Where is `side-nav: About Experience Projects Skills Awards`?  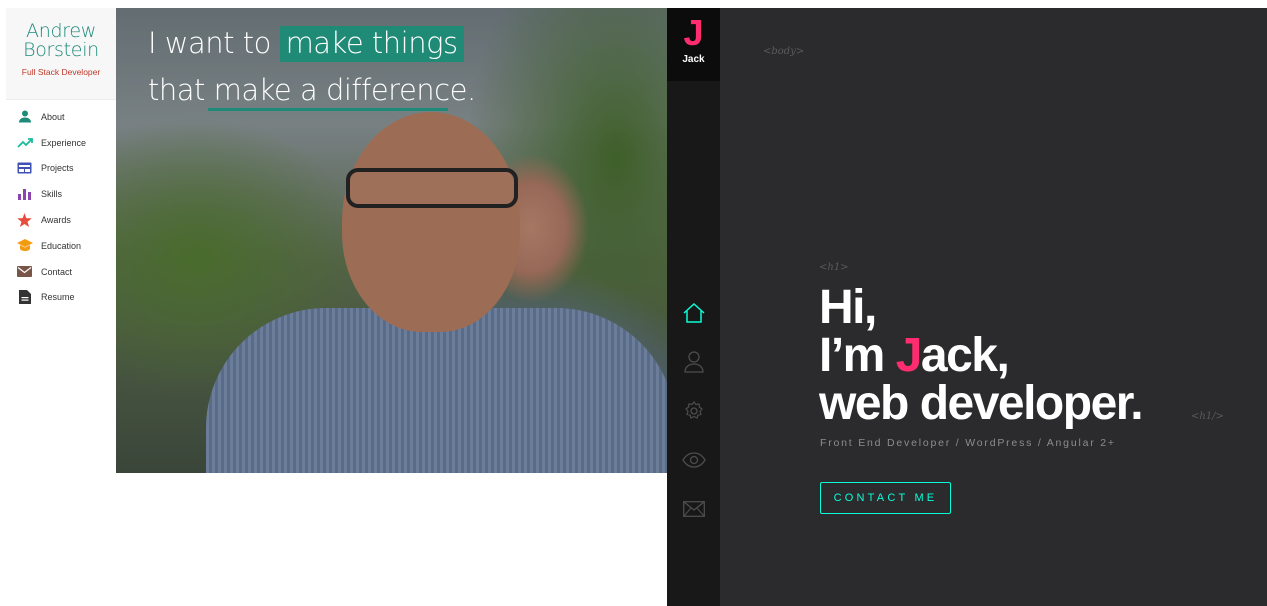 side-nav: About Experience Projects Skills Awards is located at coordinates (61, 205).